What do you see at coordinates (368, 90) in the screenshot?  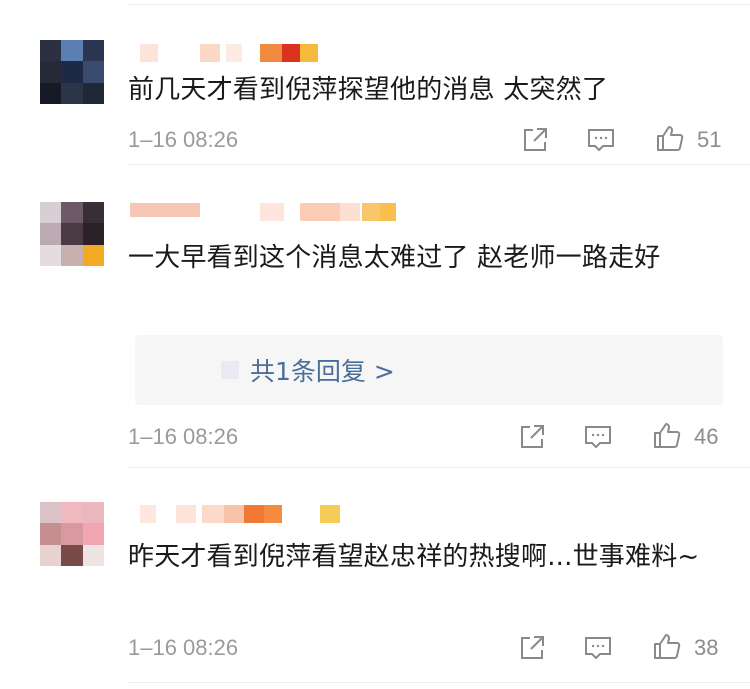 I see `comment-text: 前几天才看到倪萍探望他的消息 太突然了` at bounding box center [368, 90].